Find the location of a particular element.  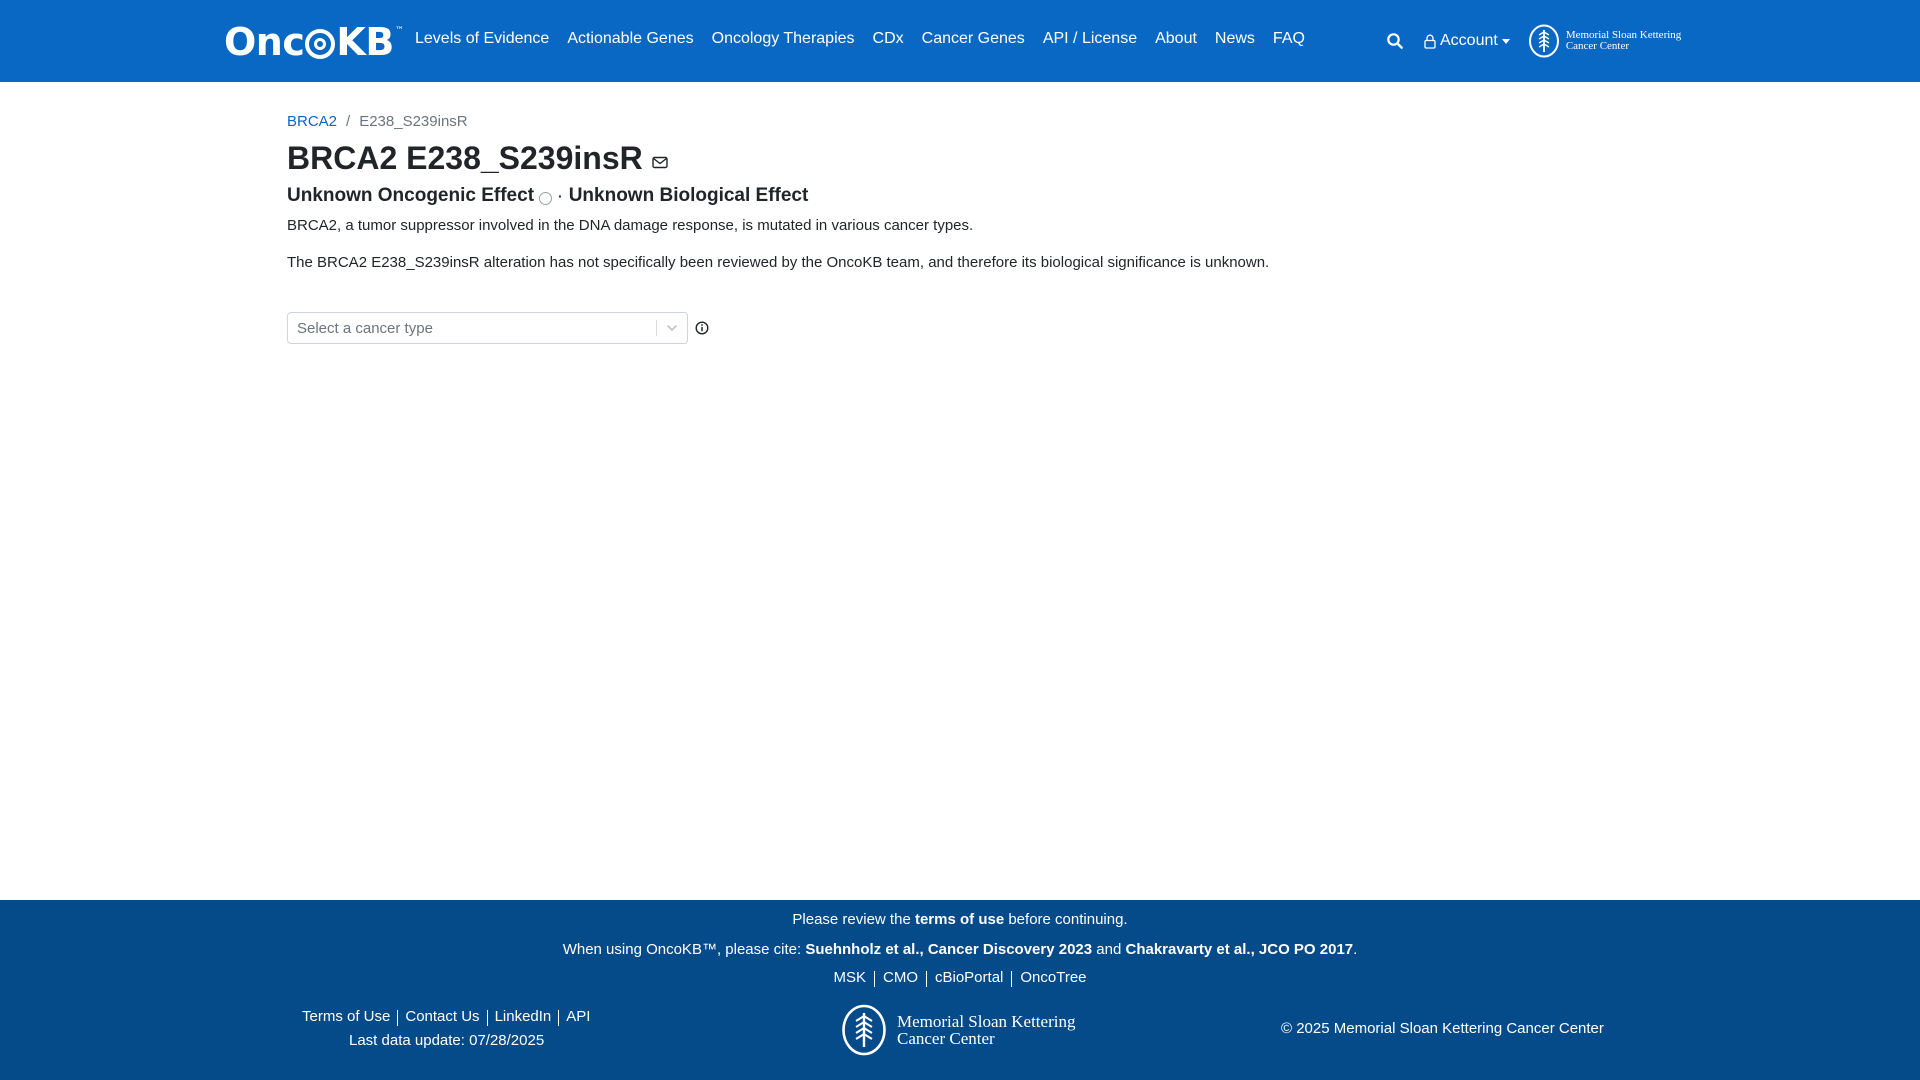

oncogenic-info-icon is located at coordinates (546, 198).